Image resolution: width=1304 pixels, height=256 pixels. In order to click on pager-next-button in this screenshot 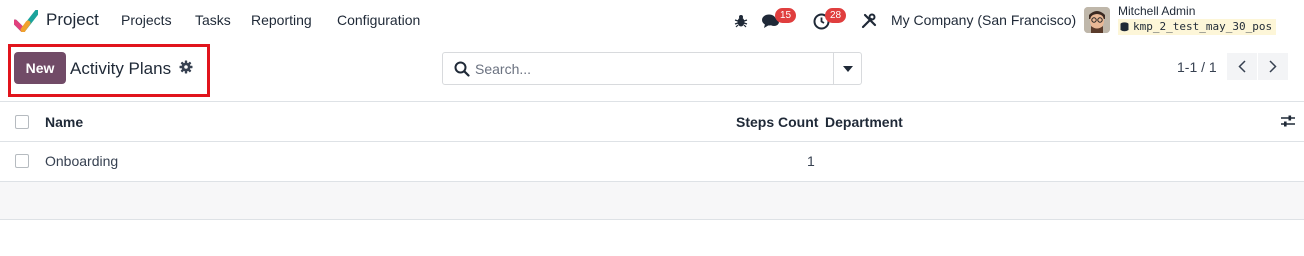, I will do `click(1273, 66)`.